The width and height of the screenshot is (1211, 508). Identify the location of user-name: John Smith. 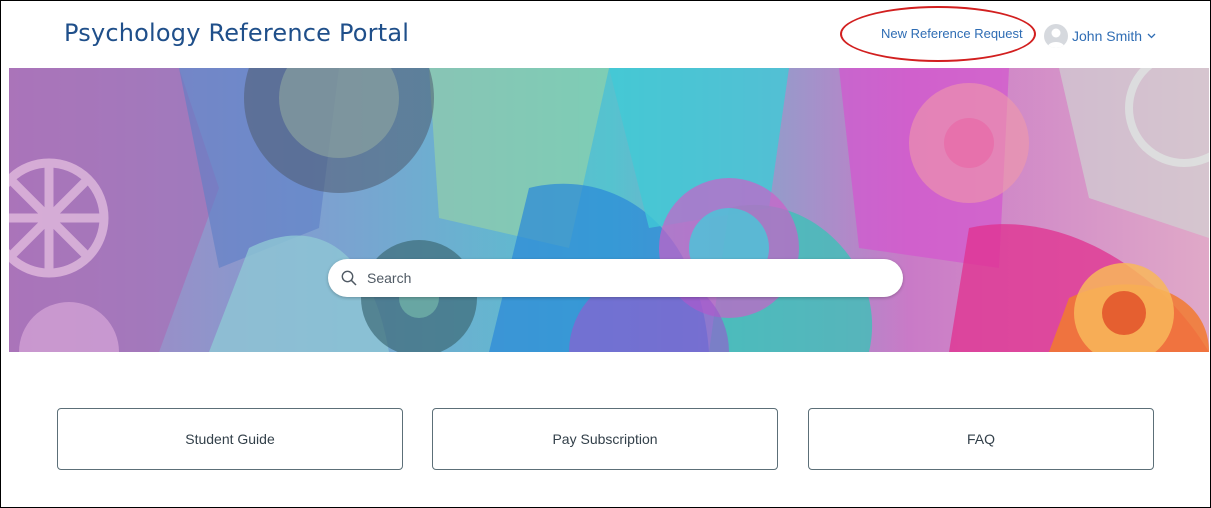
(1107, 36).